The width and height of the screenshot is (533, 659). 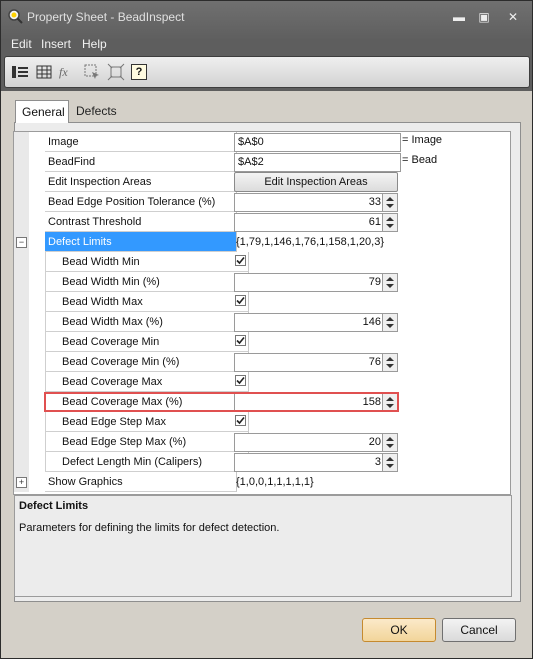 I want to click on maximize-button: ▣, so click(x=484, y=17).